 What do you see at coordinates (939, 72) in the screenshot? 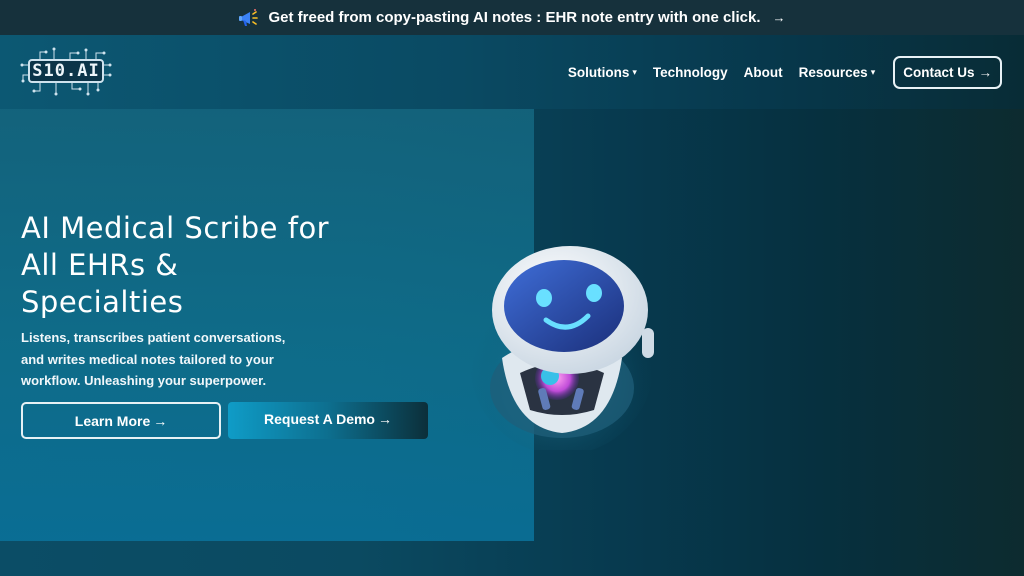
I see `contact-label: Contact Us` at bounding box center [939, 72].